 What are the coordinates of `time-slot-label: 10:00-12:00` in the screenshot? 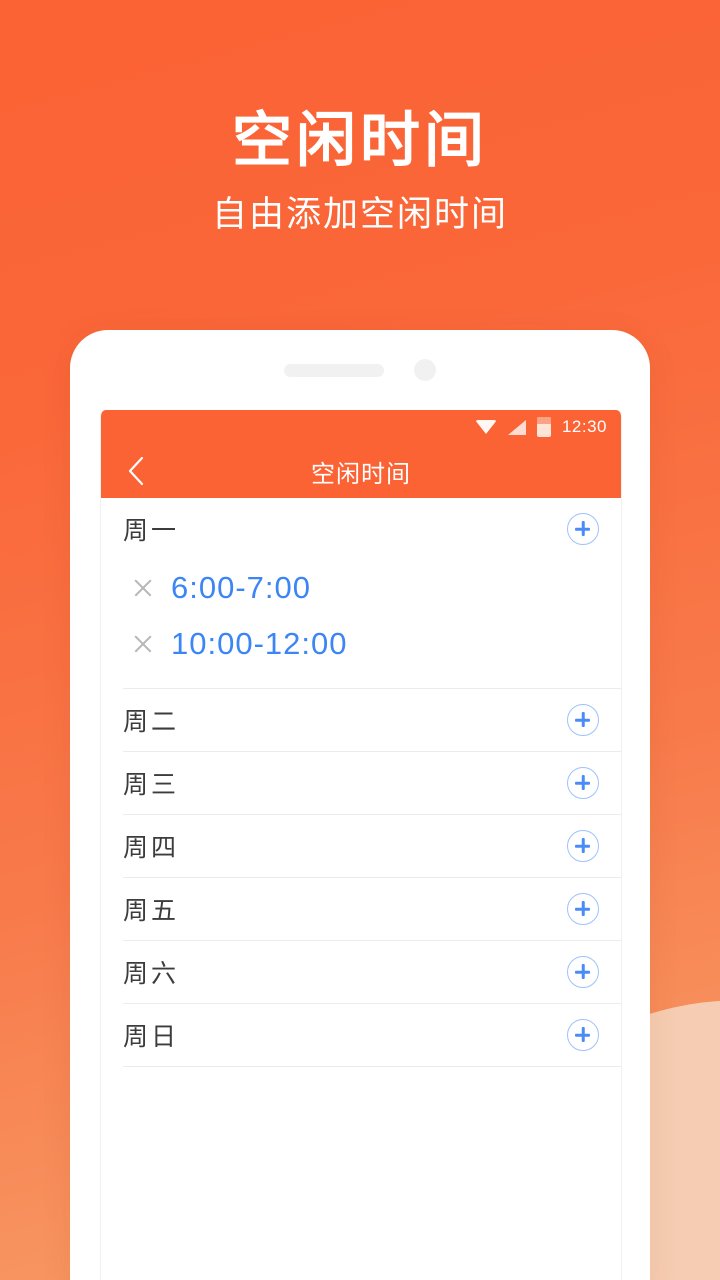 It's located at (259, 644).